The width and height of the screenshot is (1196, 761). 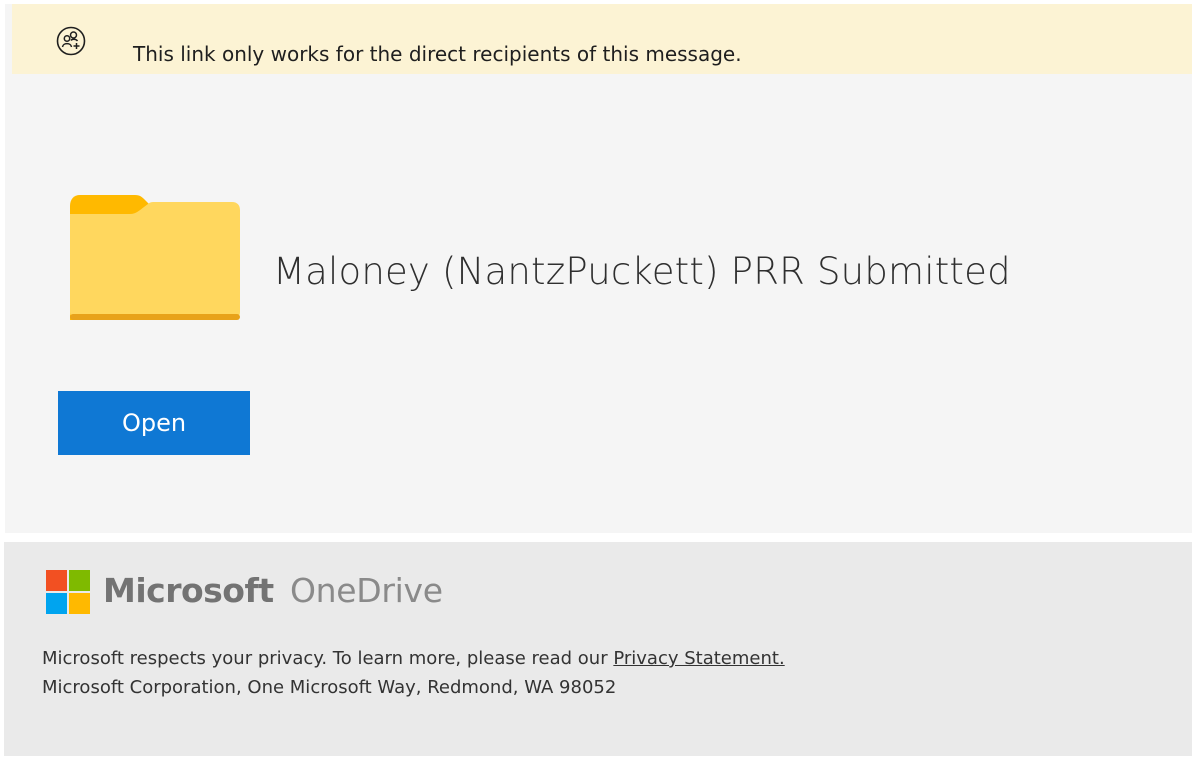 What do you see at coordinates (79, 580) in the screenshot?
I see `logo-green-square` at bounding box center [79, 580].